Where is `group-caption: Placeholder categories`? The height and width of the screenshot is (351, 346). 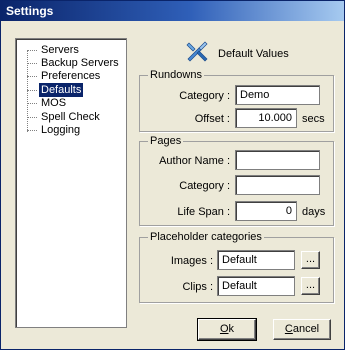 group-caption: Placeholder categories is located at coordinates (206, 237).